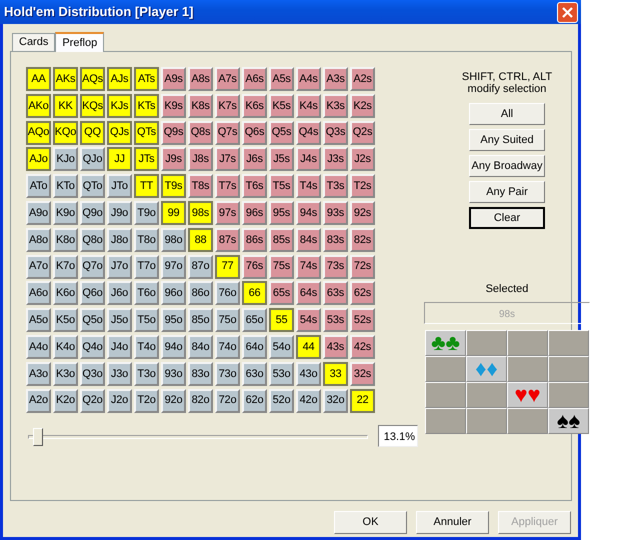  Describe the element at coordinates (227, 374) in the screenshot. I see `hand-cell: 73o` at that location.